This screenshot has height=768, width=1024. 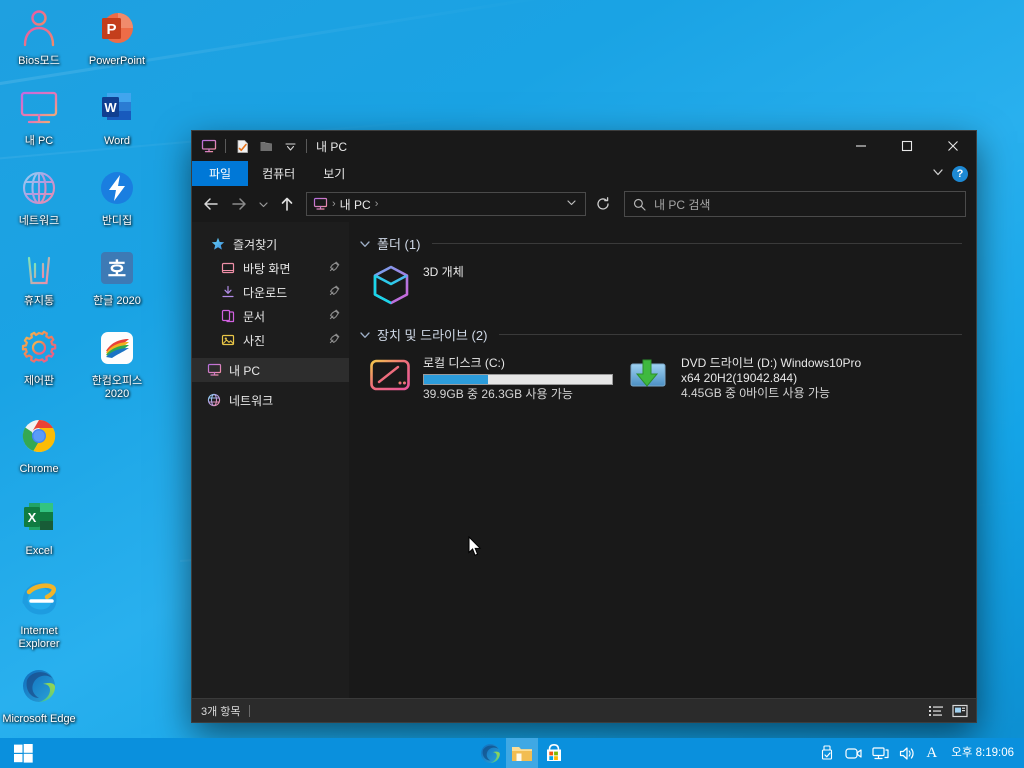 I want to click on sidebar-item-documents: 문서, so click(x=270, y=316).